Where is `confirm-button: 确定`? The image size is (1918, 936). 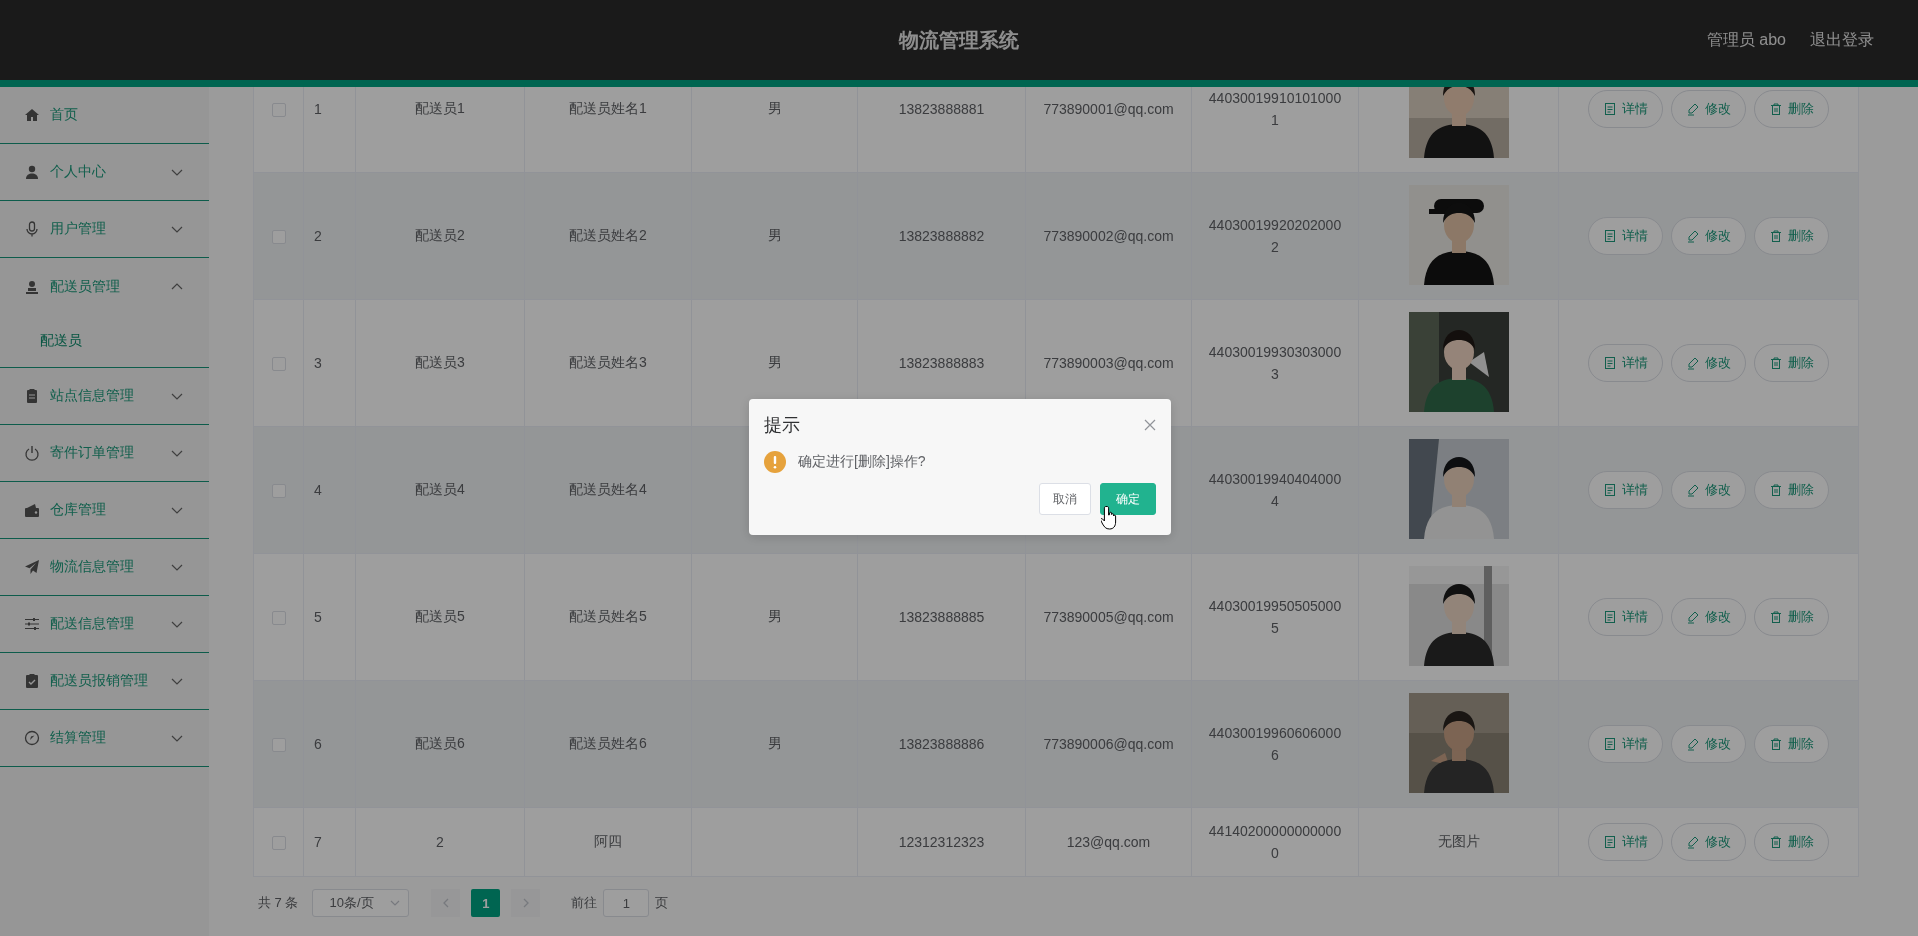
confirm-button: 确定 is located at coordinates (1128, 499).